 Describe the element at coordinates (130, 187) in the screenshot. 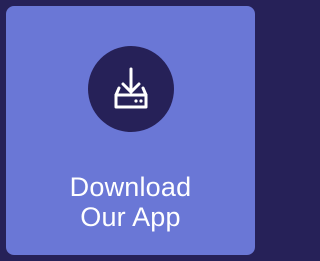

I see `label-line-1: Download` at that location.